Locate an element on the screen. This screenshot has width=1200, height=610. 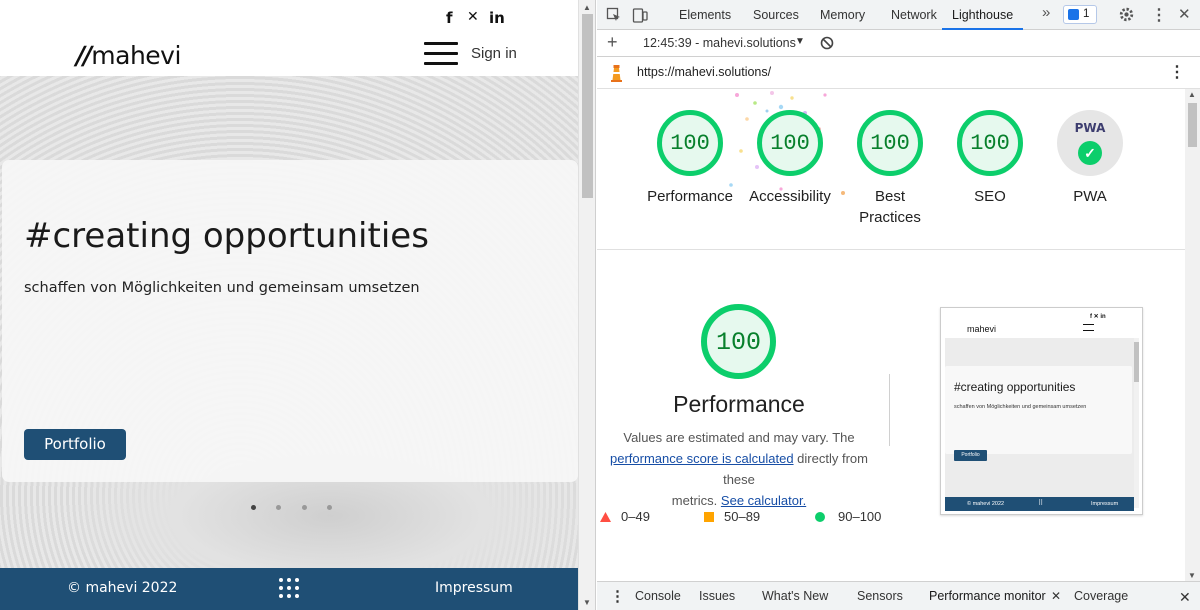
see-calculator-link: See calculator. is located at coordinates (763, 500).